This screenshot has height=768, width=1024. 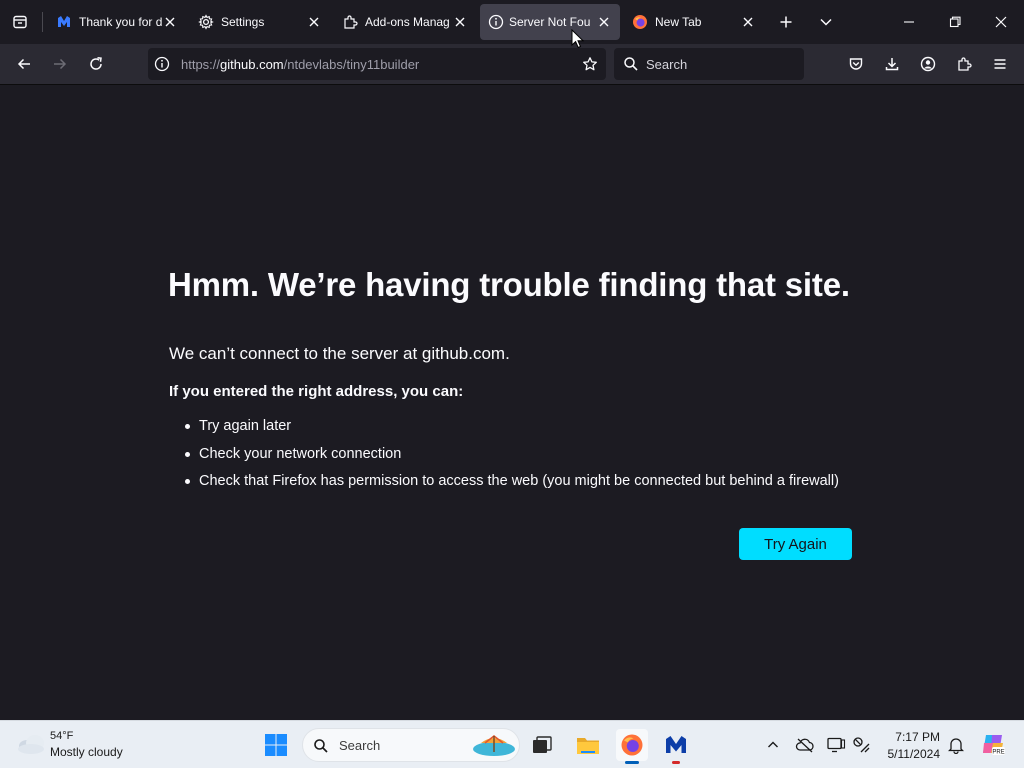 I want to click on show-hidden-icons-button, so click(x=773, y=745).